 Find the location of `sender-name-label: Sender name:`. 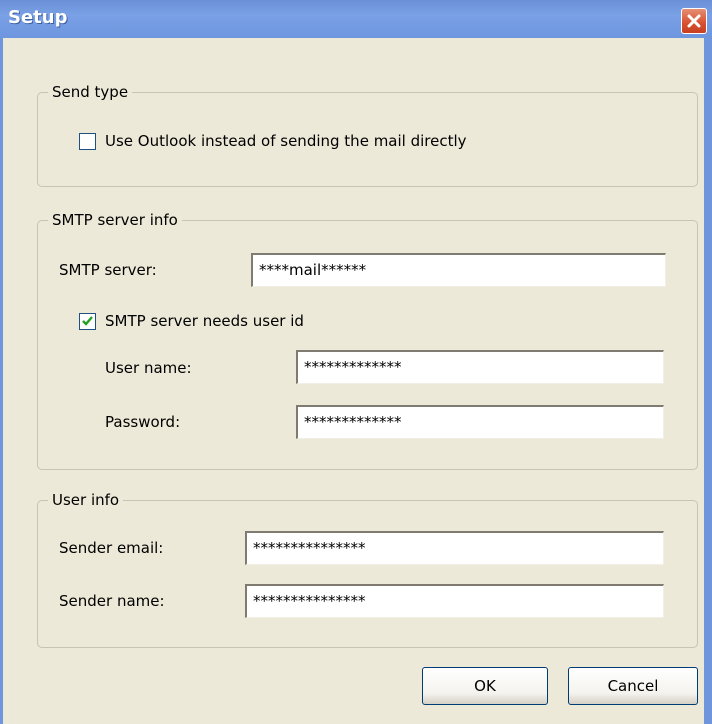

sender-name-label: Sender name: is located at coordinates (112, 601).